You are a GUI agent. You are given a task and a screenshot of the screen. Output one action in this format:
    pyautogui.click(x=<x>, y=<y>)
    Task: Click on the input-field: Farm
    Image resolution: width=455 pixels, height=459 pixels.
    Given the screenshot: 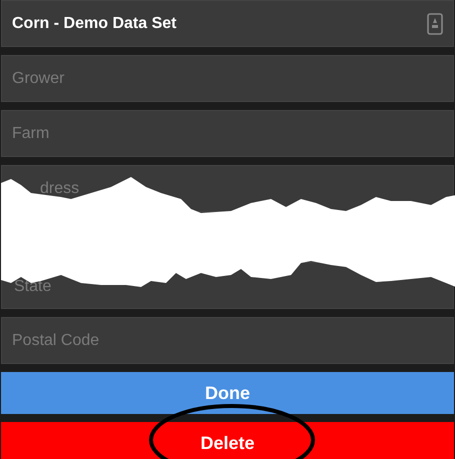 What is the action you would take?
    pyautogui.click(x=227, y=133)
    